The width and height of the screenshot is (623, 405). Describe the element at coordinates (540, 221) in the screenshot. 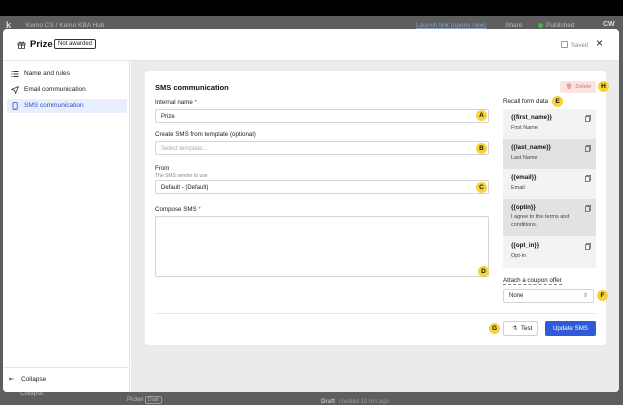

I see `recall-description: I agree to the terms and conditions.` at that location.